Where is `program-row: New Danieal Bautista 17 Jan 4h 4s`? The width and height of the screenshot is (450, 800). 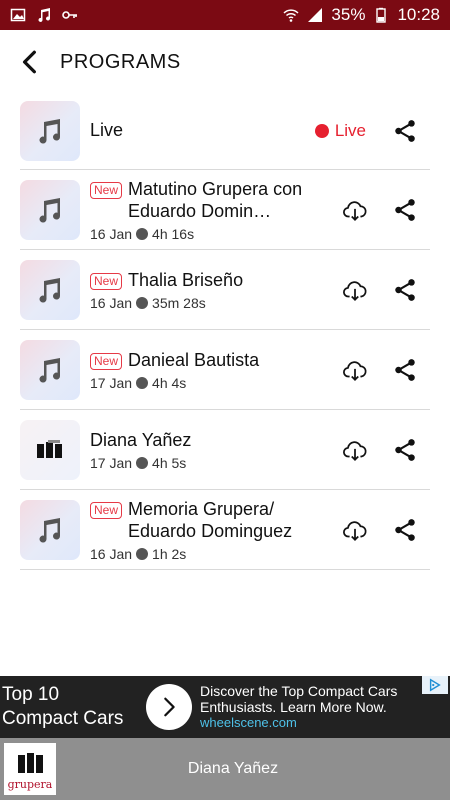
program-row: New Danieal Bautista 17 Jan 4h 4s is located at coordinates (225, 370).